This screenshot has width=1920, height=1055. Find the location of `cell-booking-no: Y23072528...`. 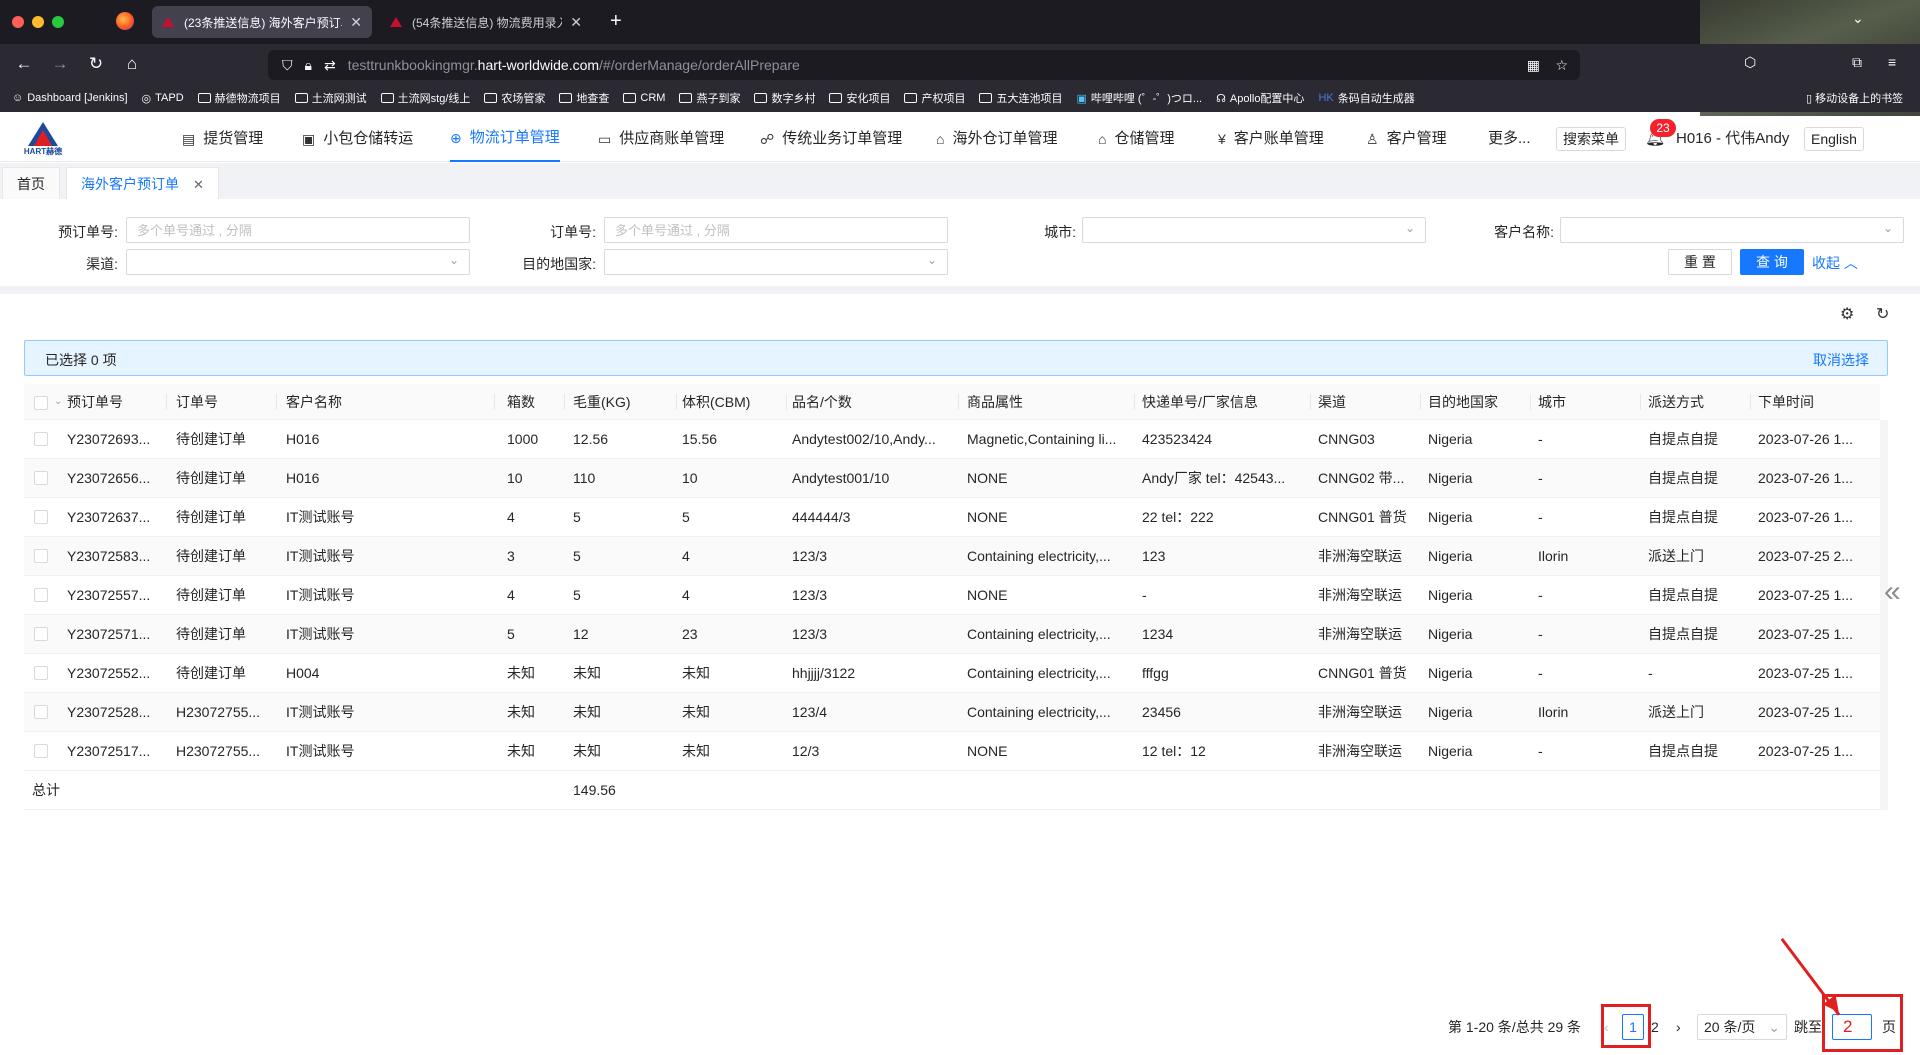

cell-booking-no: Y23072528... is located at coordinates (115, 712).